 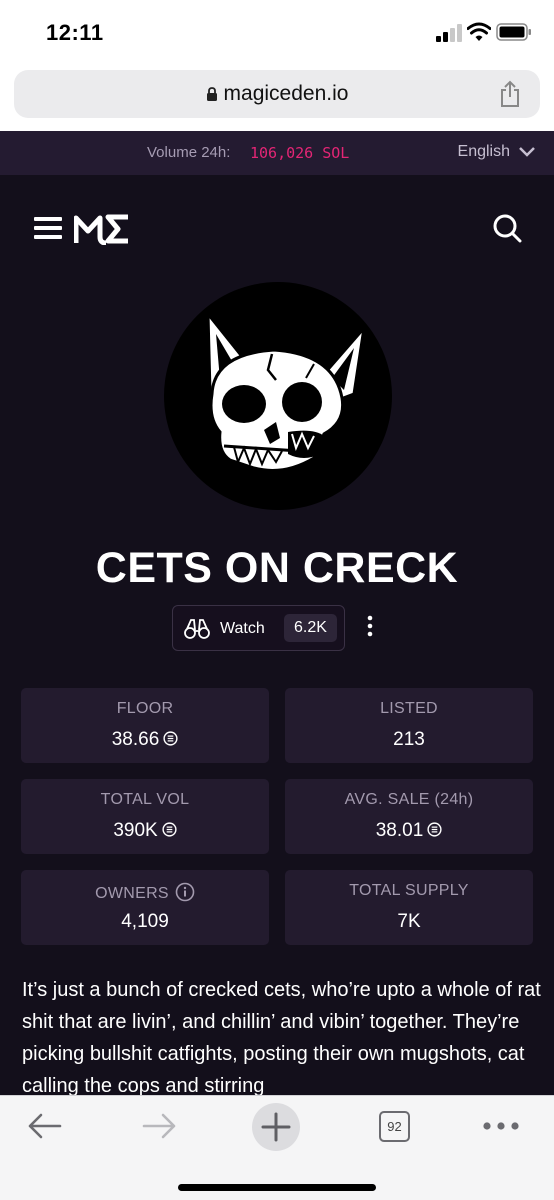 I want to click on collection-title: CETS ON CRECK, so click(x=277, y=568).